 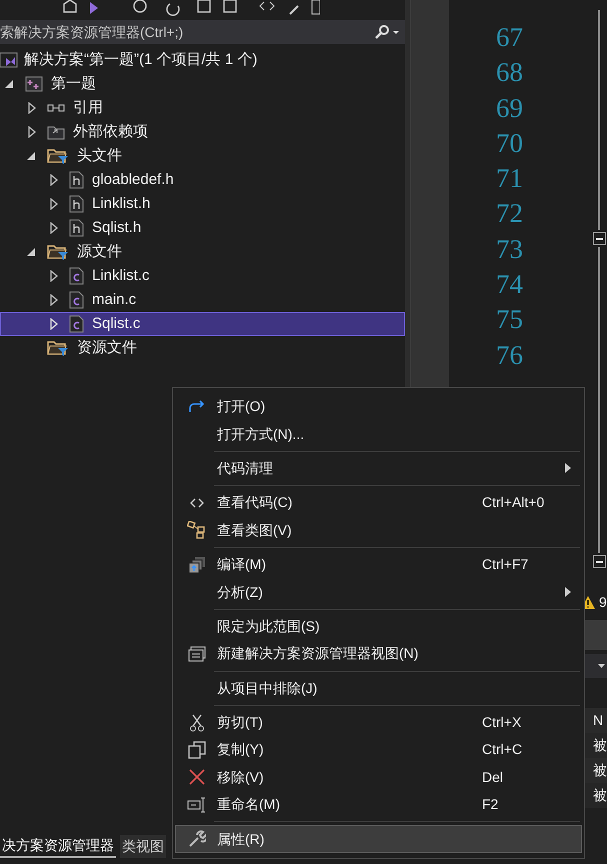 I want to click on line-number: 73, so click(x=509, y=249).